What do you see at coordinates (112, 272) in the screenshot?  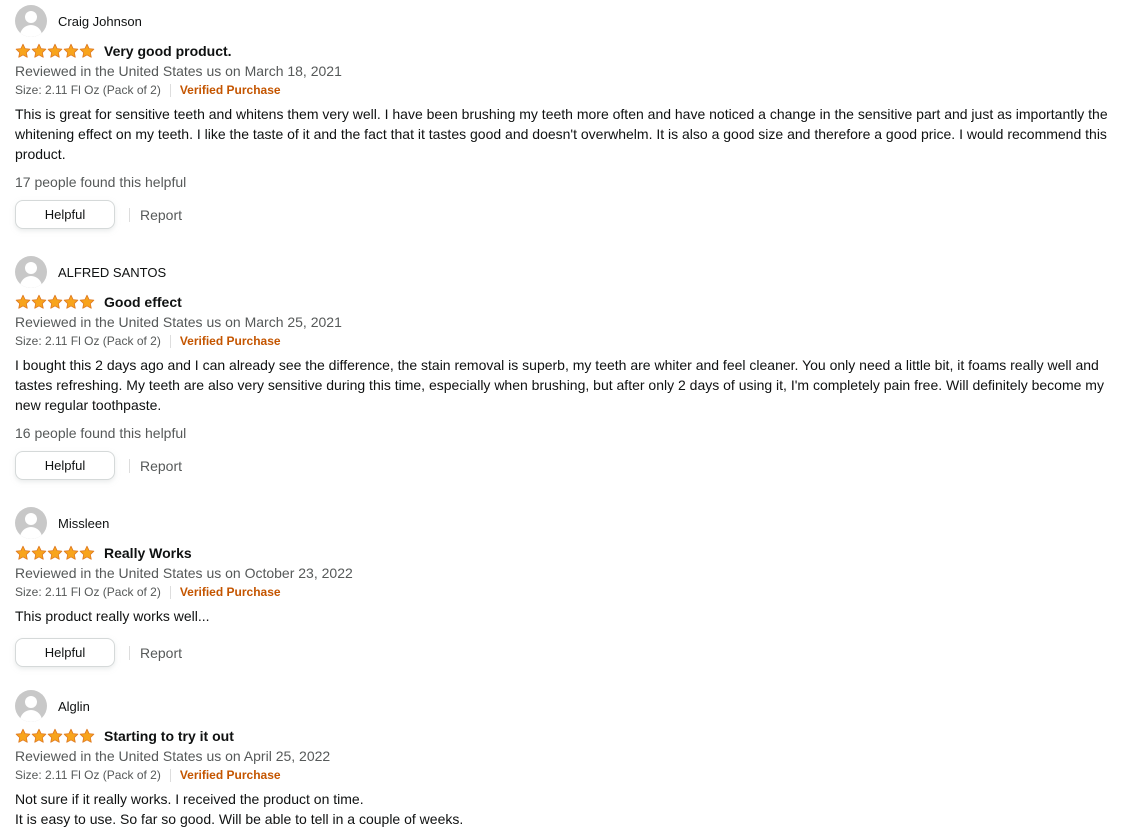 I see `reviewer-name: ALFRED SANTOS` at bounding box center [112, 272].